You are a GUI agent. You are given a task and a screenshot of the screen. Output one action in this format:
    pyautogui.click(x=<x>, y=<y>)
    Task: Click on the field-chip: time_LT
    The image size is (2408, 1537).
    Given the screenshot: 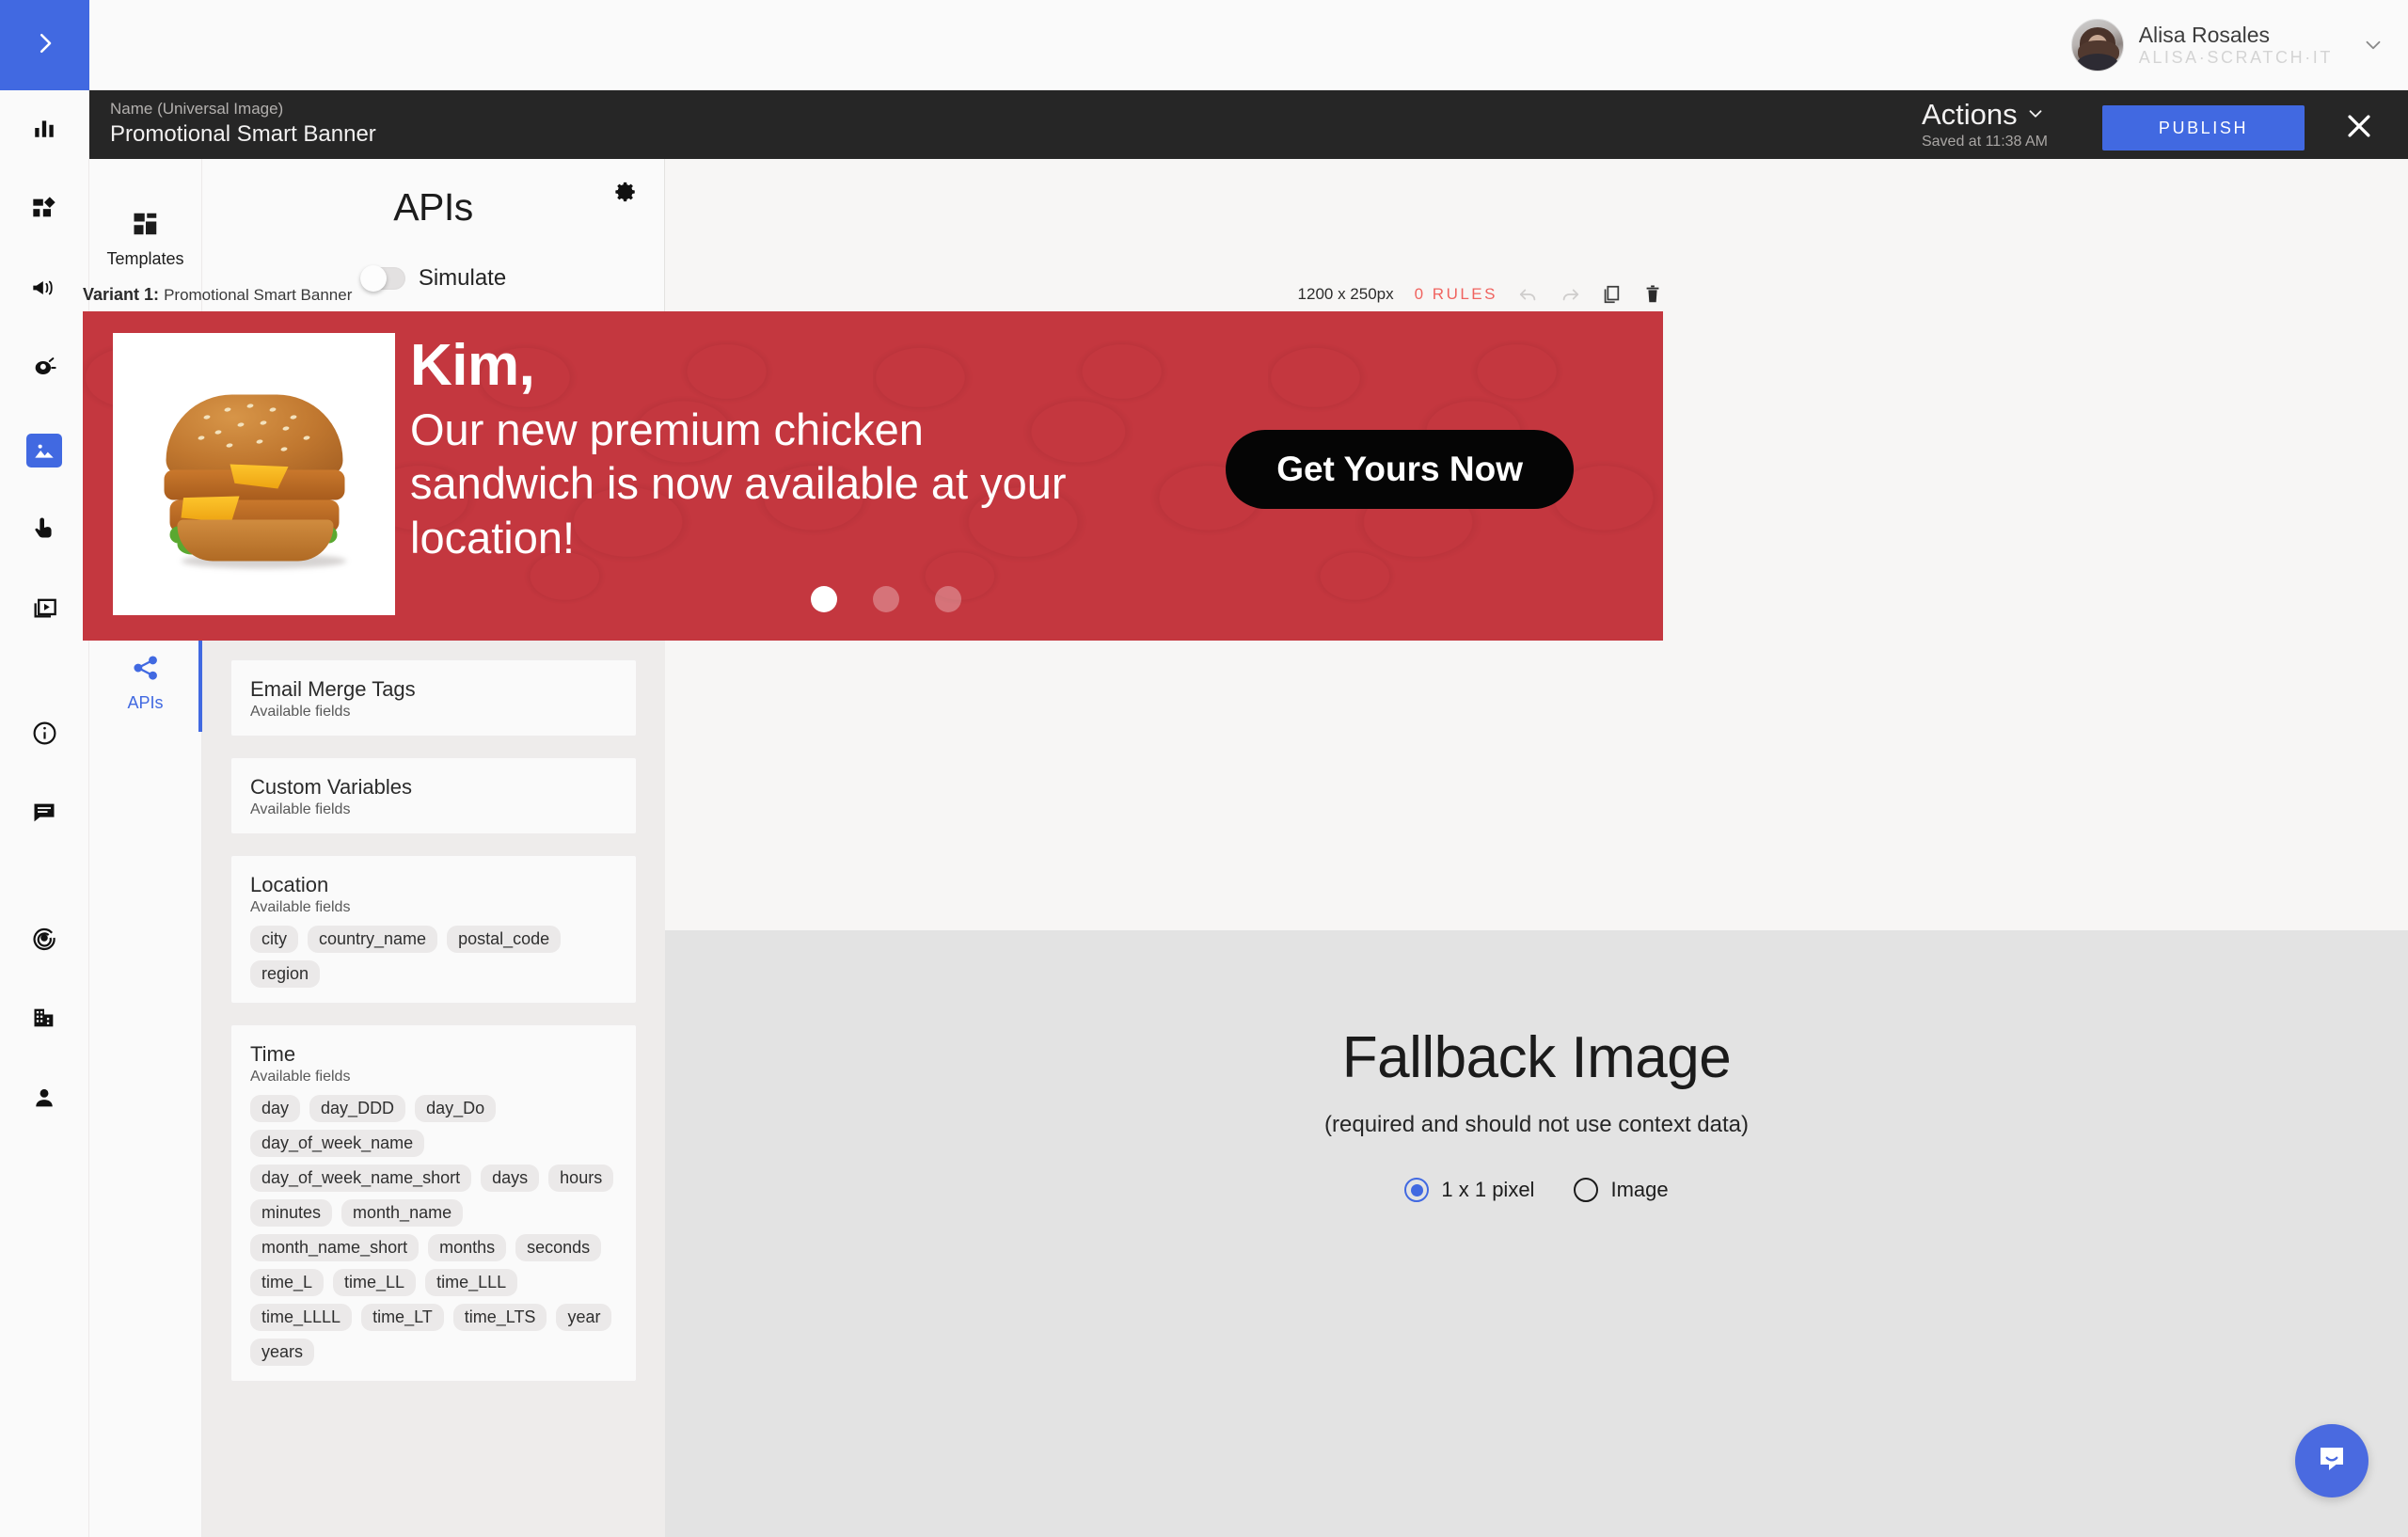 What is the action you would take?
    pyautogui.click(x=403, y=1317)
    